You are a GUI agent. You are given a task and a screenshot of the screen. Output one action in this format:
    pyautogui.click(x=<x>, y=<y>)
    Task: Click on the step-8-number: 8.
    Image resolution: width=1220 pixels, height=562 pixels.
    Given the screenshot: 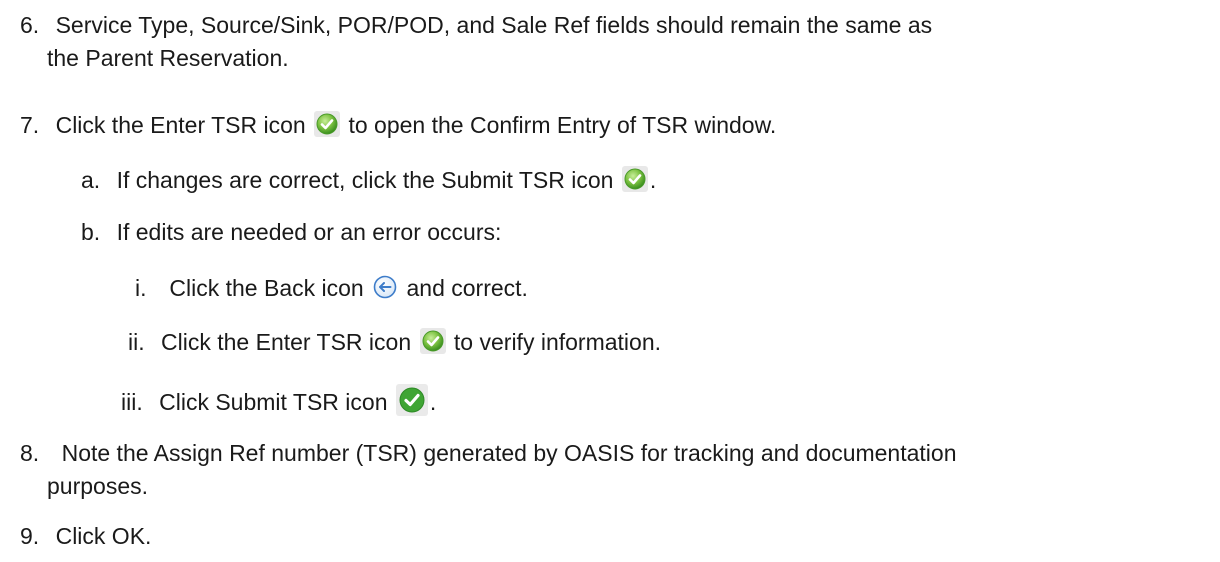 What is the action you would take?
    pyautogui.click(x=30, y=453)
    